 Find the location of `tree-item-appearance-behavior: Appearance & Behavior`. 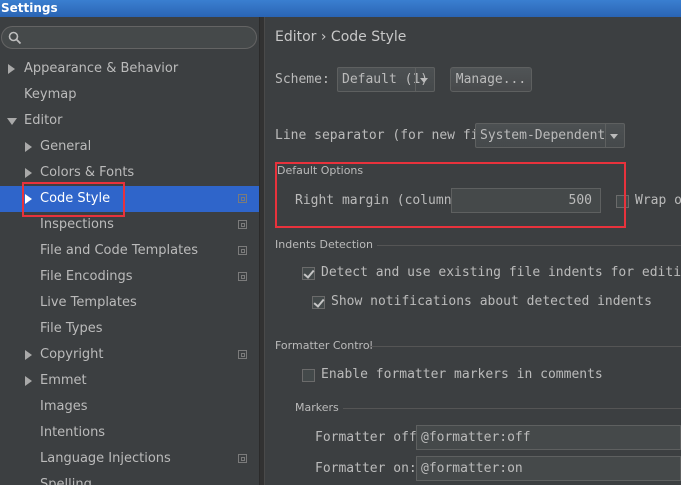

tree-item-appearance-behavior: Appearance & Behavior is located at coordinates (129, 69).